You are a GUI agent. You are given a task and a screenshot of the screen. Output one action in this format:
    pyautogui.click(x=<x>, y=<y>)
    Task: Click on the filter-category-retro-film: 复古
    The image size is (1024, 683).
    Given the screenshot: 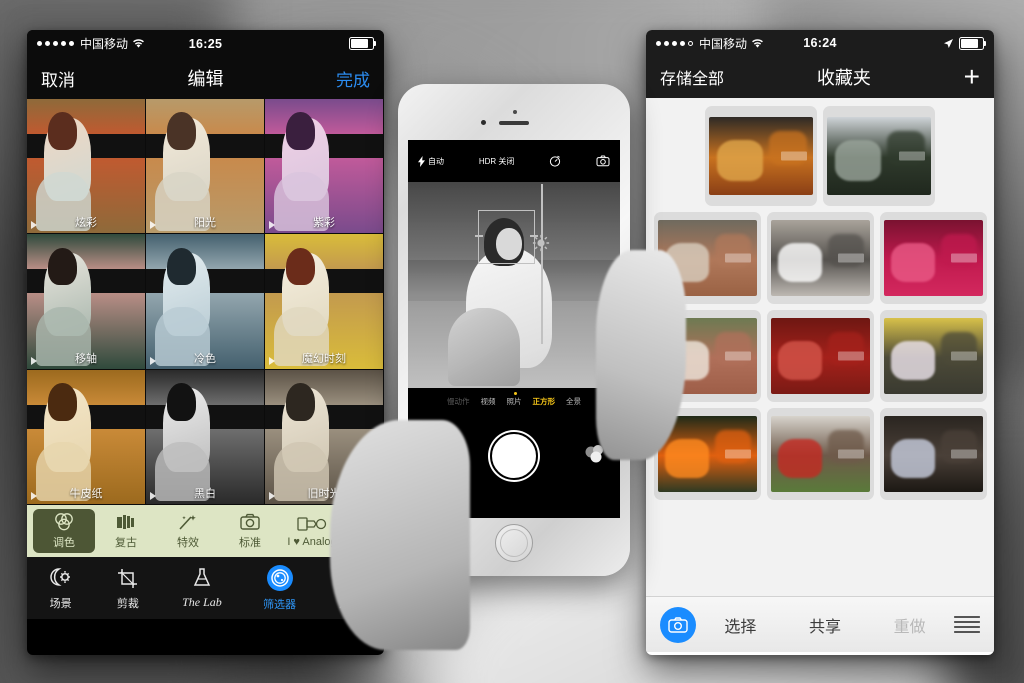 What is the action you would take?
    pyautogui.click(x=126, y=531)
    